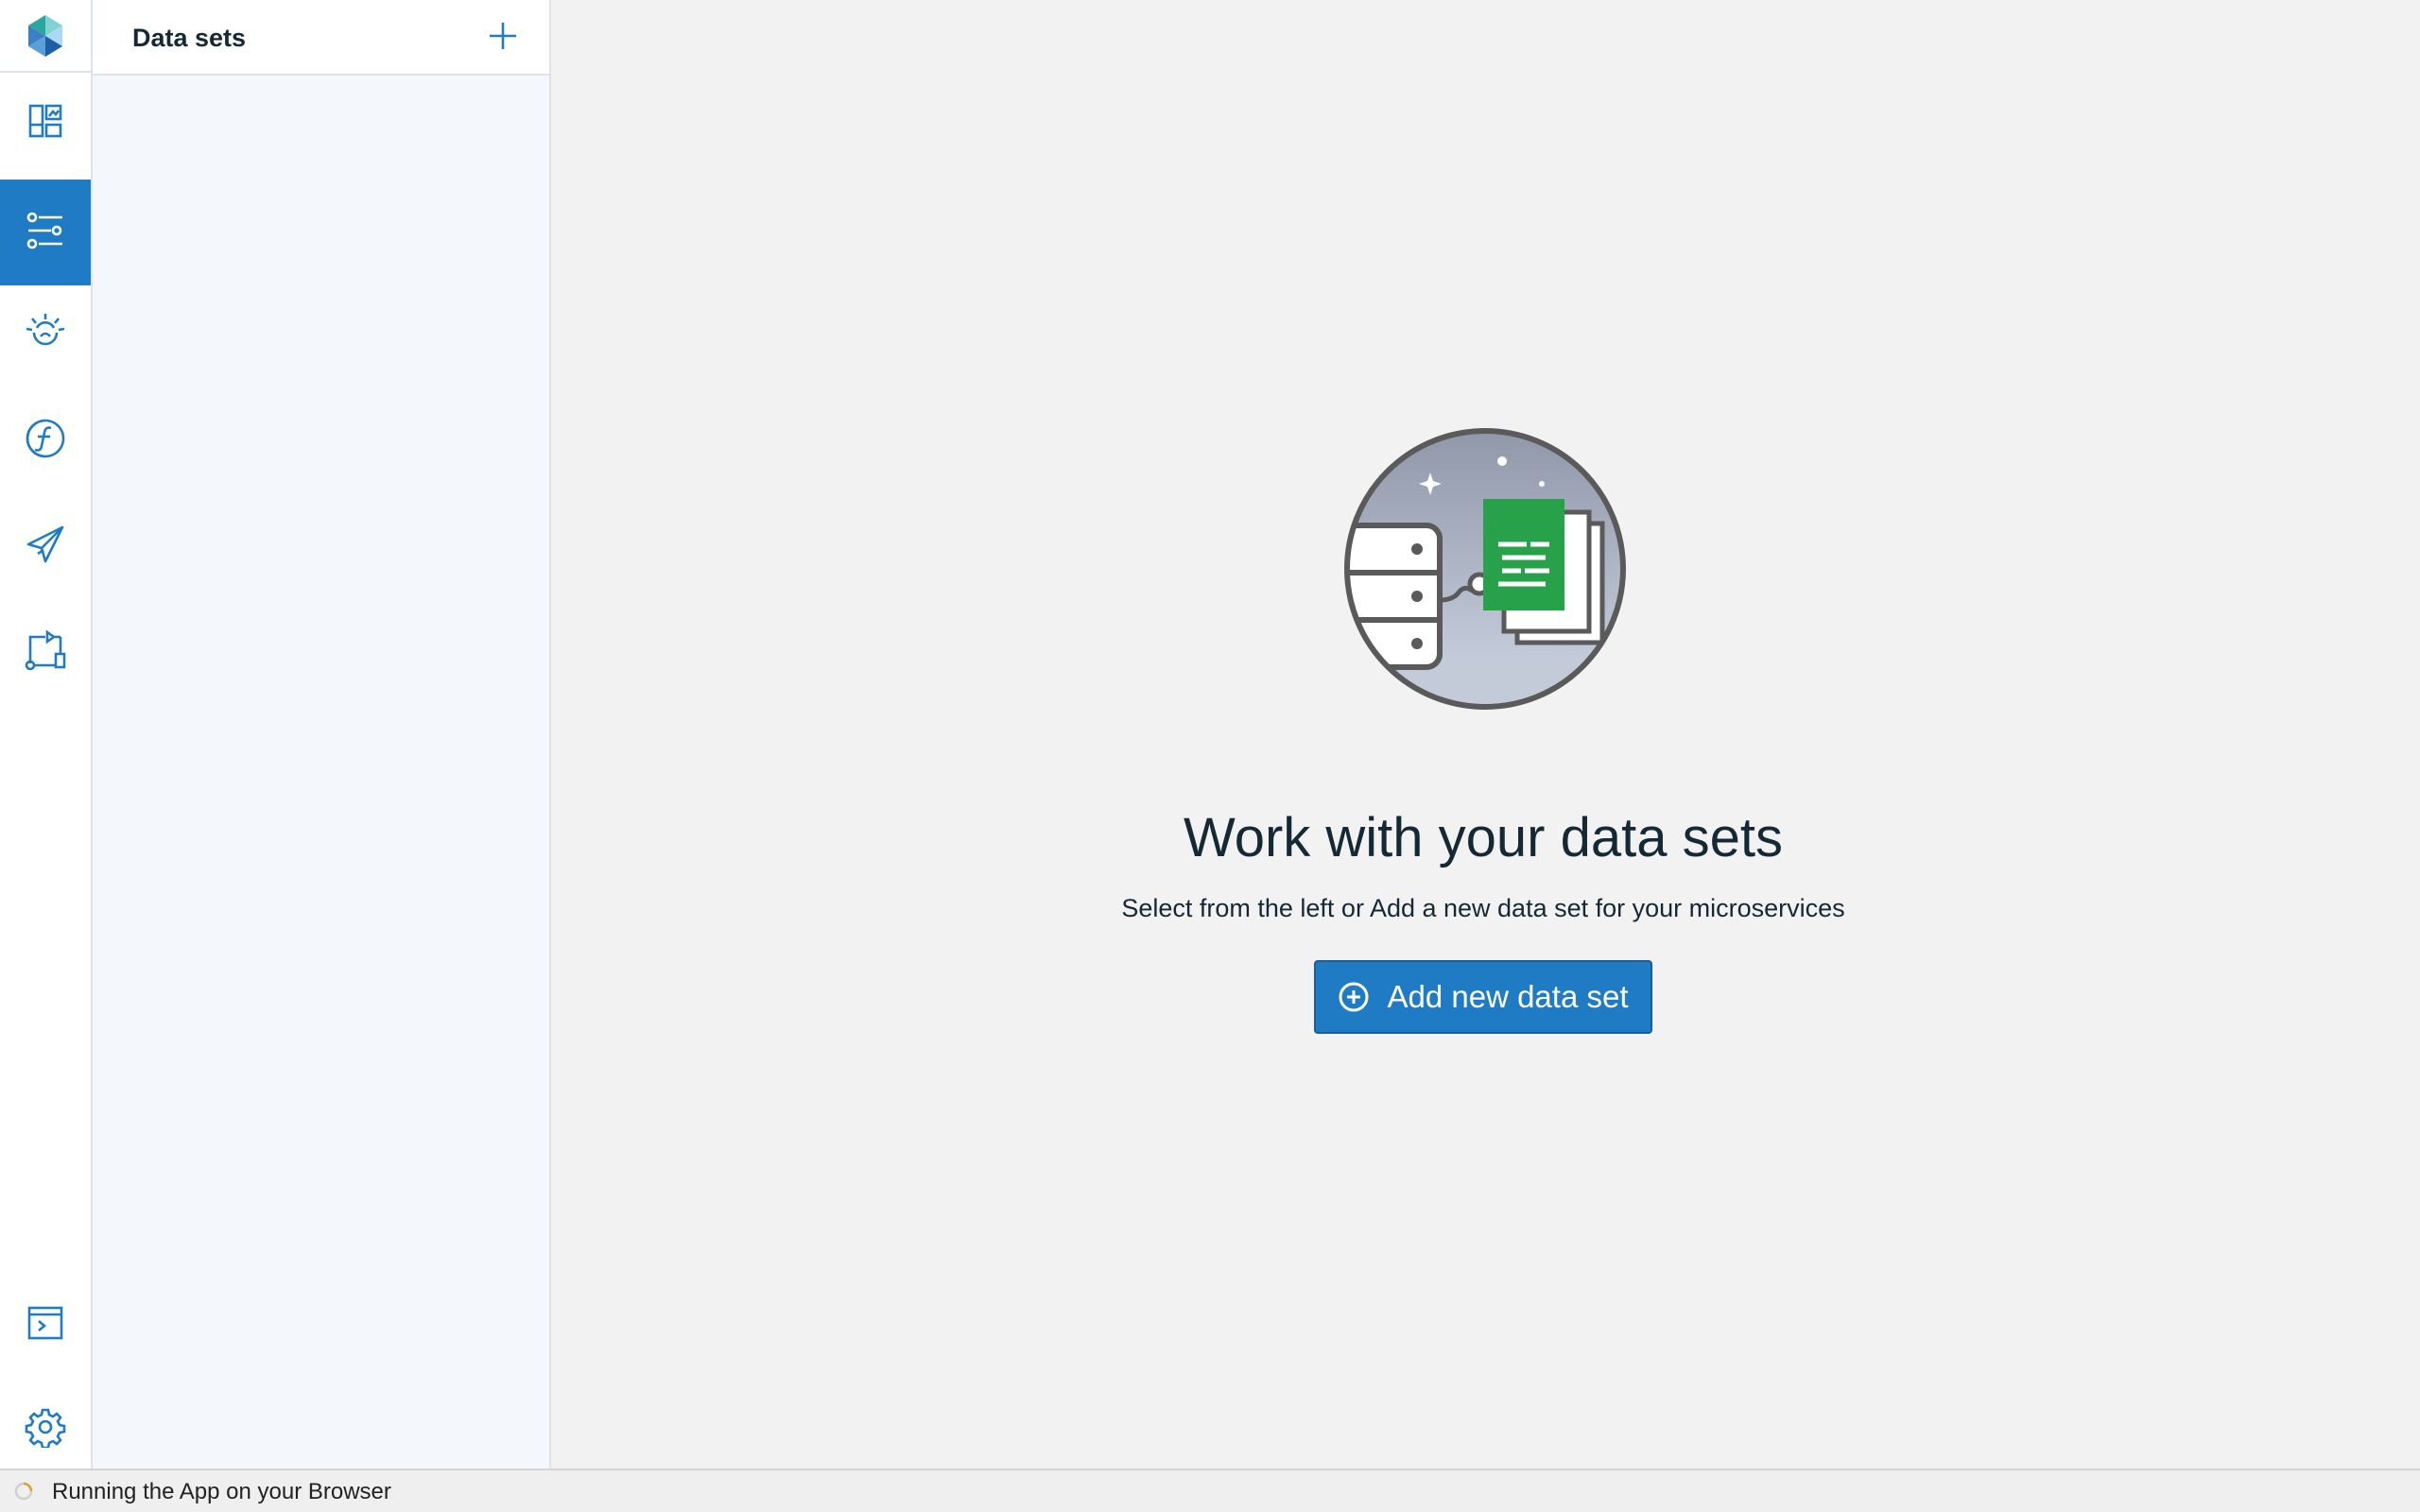 The height and width of the screenshot is (1512, 2420). I want to click on plus-circle-icon, so click(1354, 997).